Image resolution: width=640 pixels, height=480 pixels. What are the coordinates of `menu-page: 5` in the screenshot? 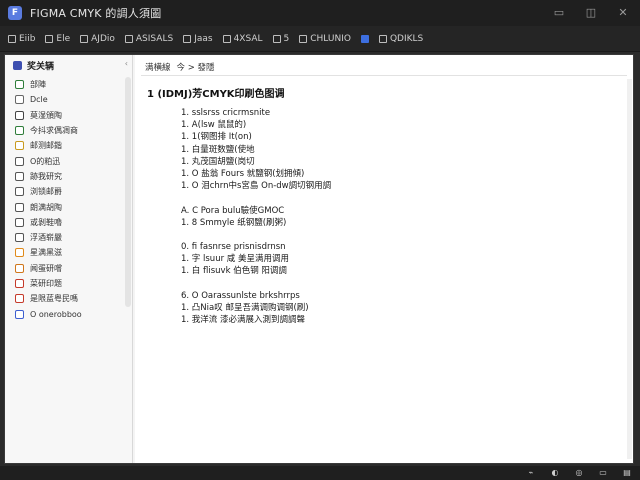 It's located at (281, 38).